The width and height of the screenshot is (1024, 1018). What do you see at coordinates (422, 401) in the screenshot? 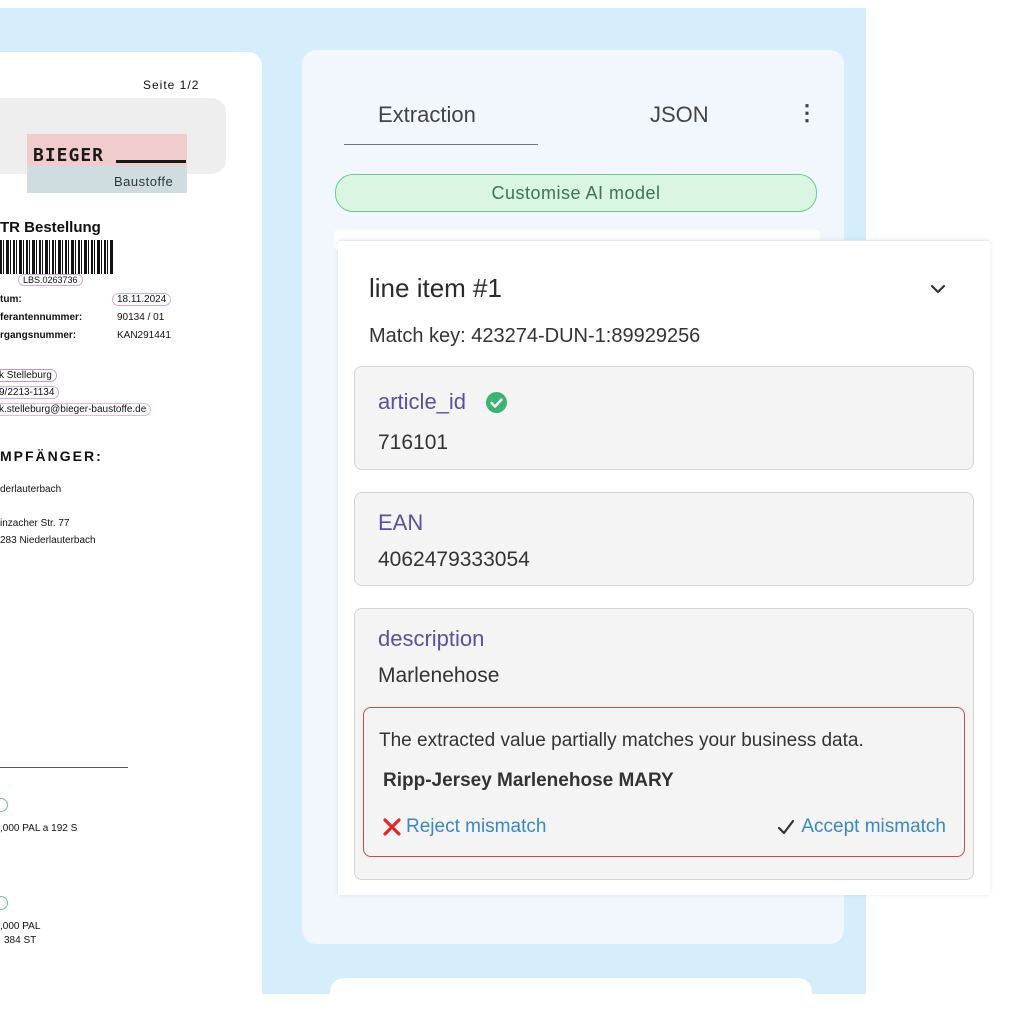
I see `field-label: article_id` at bounding box center [422, 401].